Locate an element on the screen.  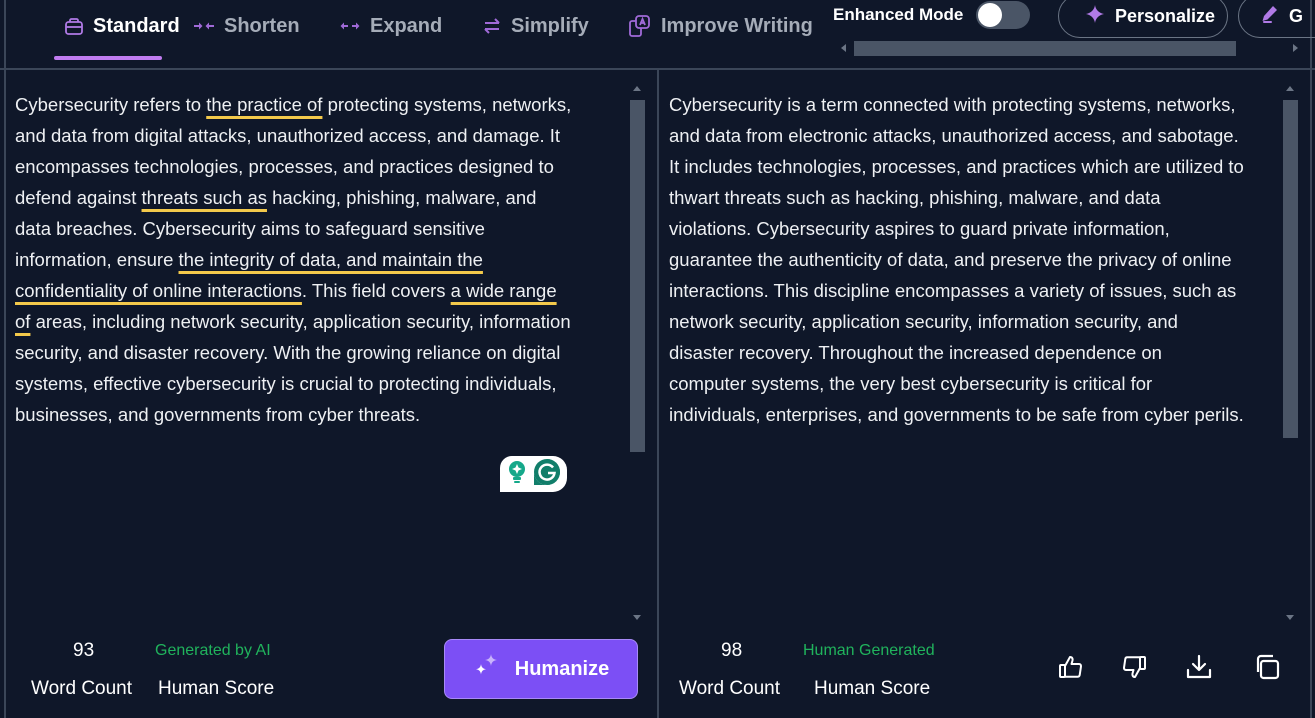
input-word-count: 93 is located at coordinates (84, 650).